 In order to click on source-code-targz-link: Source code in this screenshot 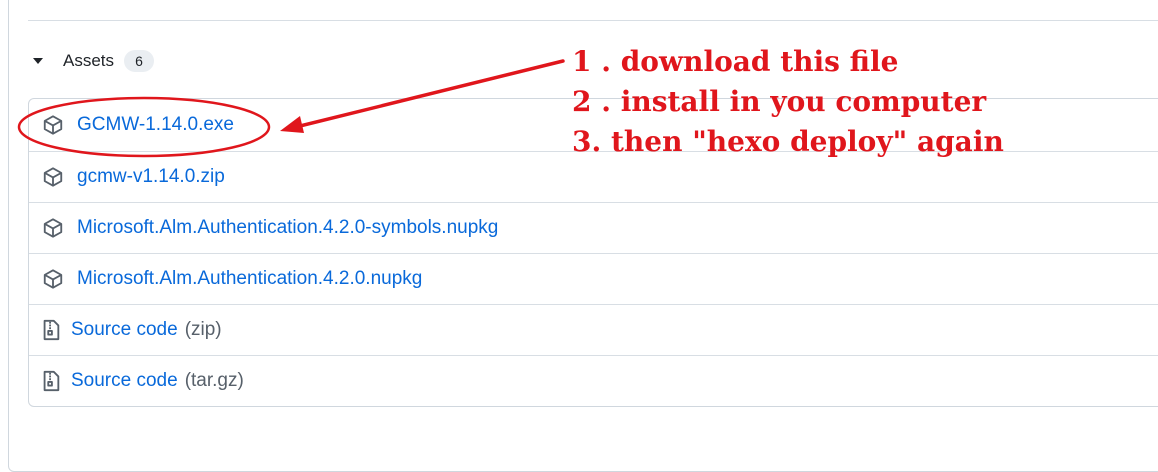, I will do `click(124, 381)`.